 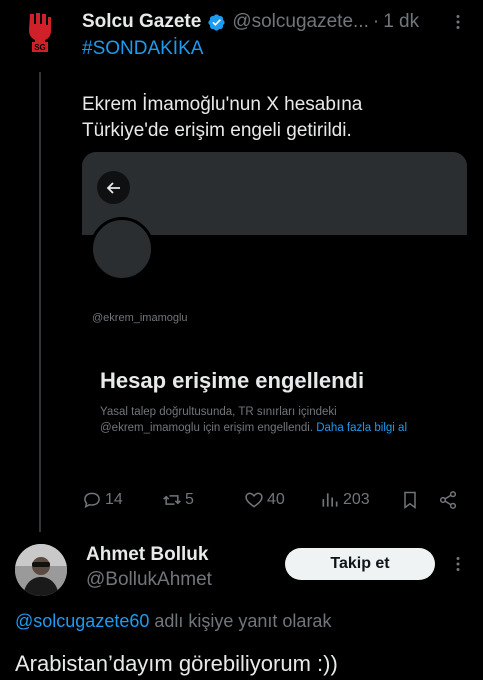 I want to click on verified-badge-icon, so click(x=216, y=22).